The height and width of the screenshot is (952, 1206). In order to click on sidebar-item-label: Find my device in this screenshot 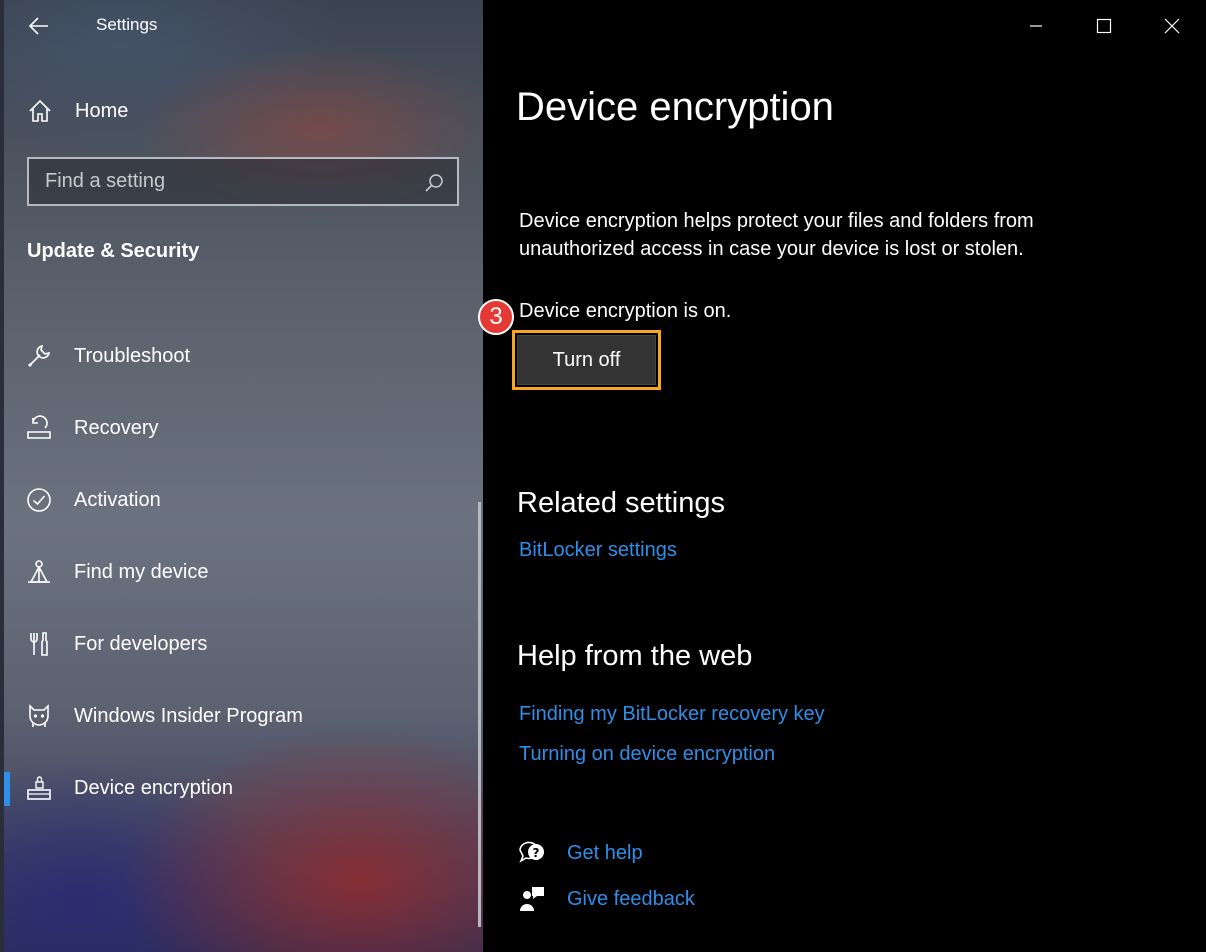, I will do `click(141, 571)`.